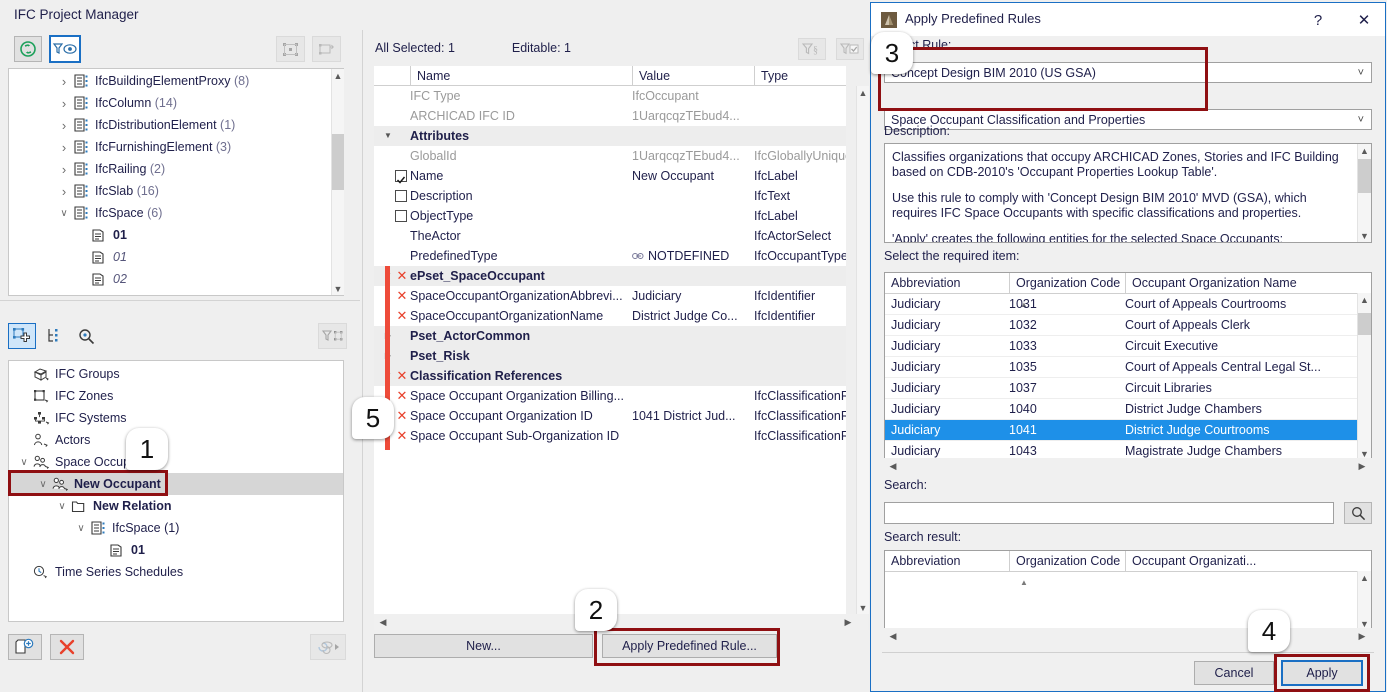 This screenshot has width=1387, height=692. What do you see at coordinates (1128, 346) in the screenshot?
I see `table-row: Judiciary 1033 Circuit Executive` at bounding box center [1128, 346].